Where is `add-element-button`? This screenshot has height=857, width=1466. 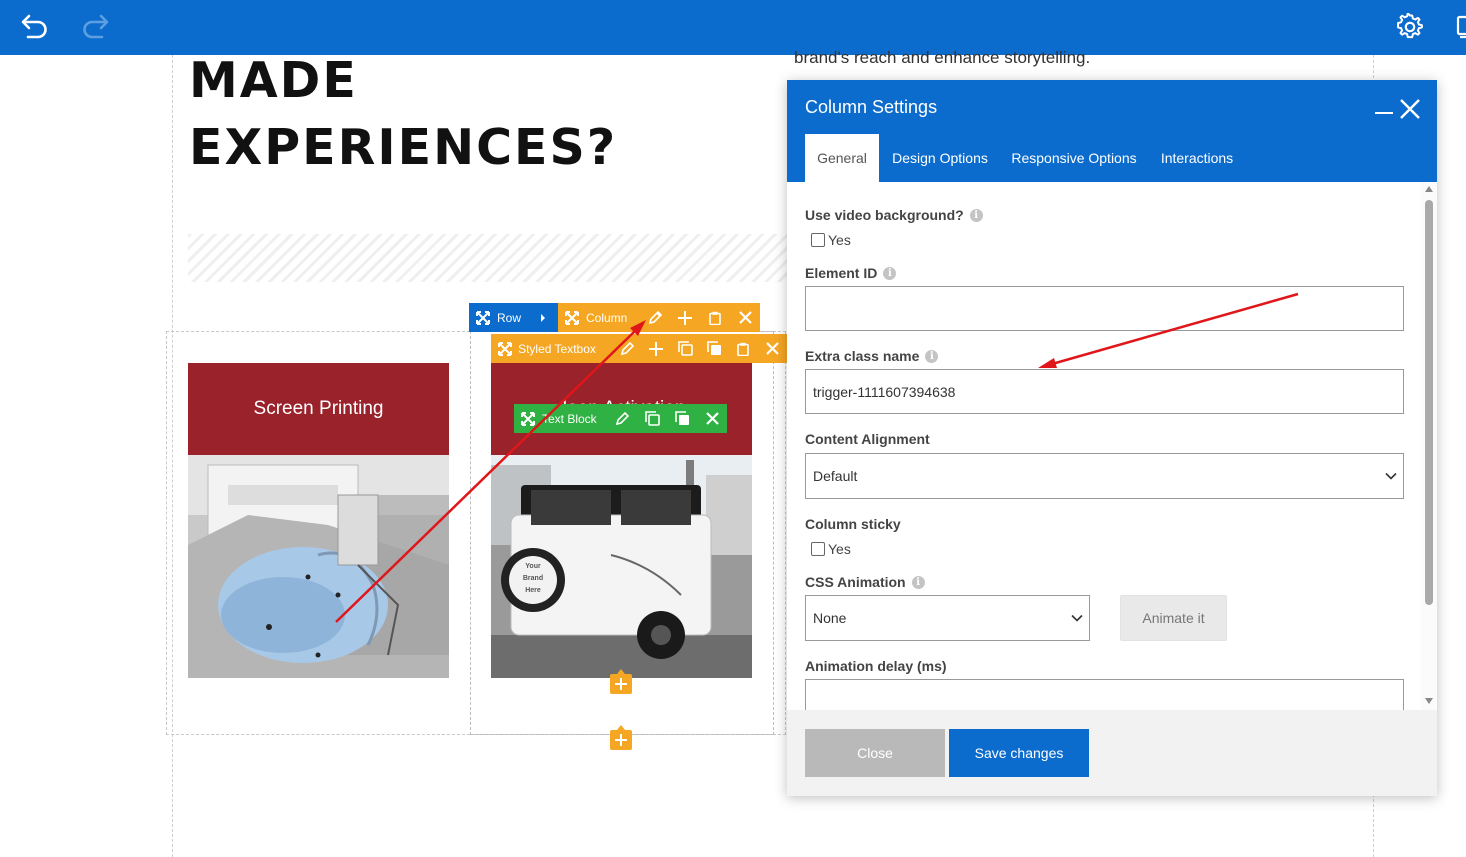
add-element-button is located at coordinates (621, 681).